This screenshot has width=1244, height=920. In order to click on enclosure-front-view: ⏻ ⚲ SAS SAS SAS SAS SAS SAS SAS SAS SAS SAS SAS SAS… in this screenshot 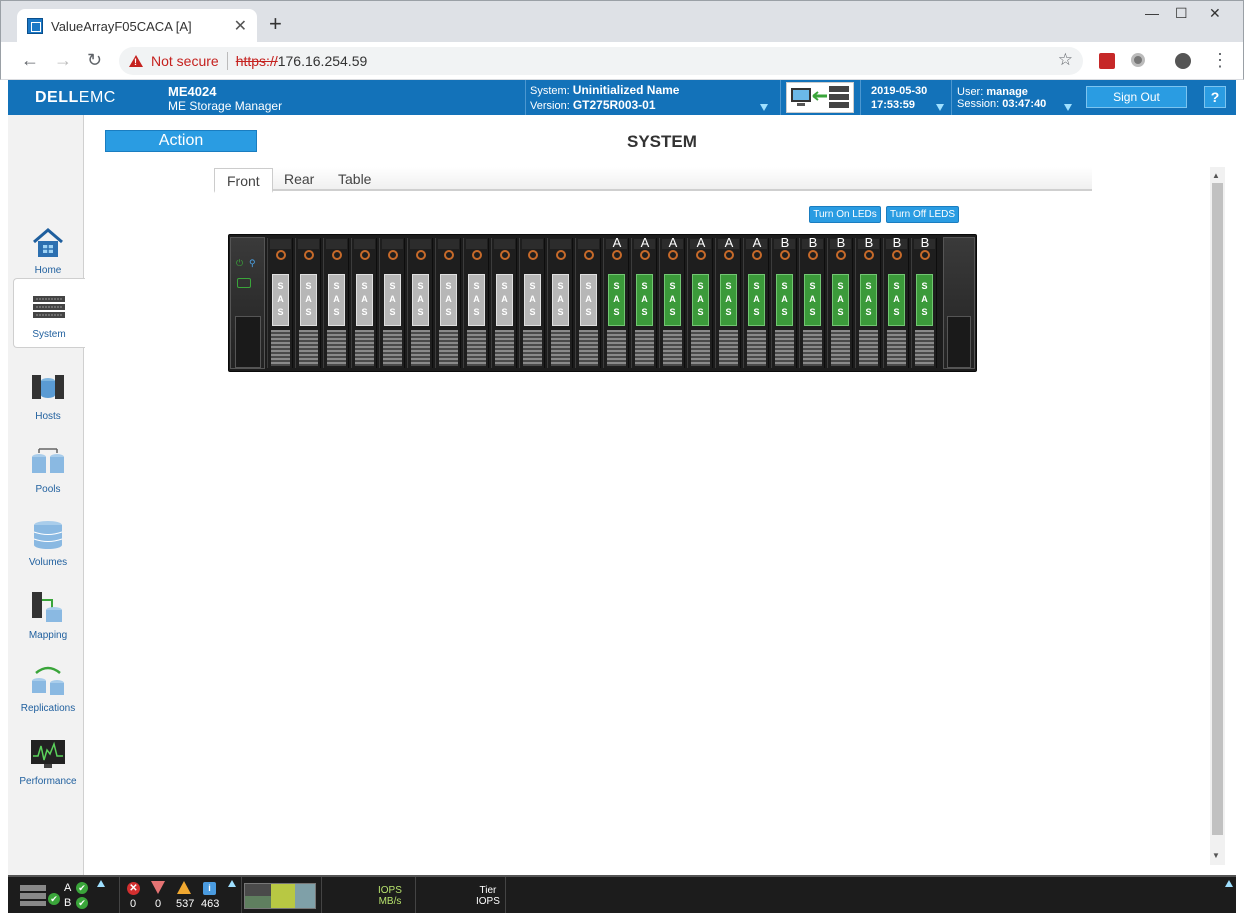, I will do `click(602, 303)`.